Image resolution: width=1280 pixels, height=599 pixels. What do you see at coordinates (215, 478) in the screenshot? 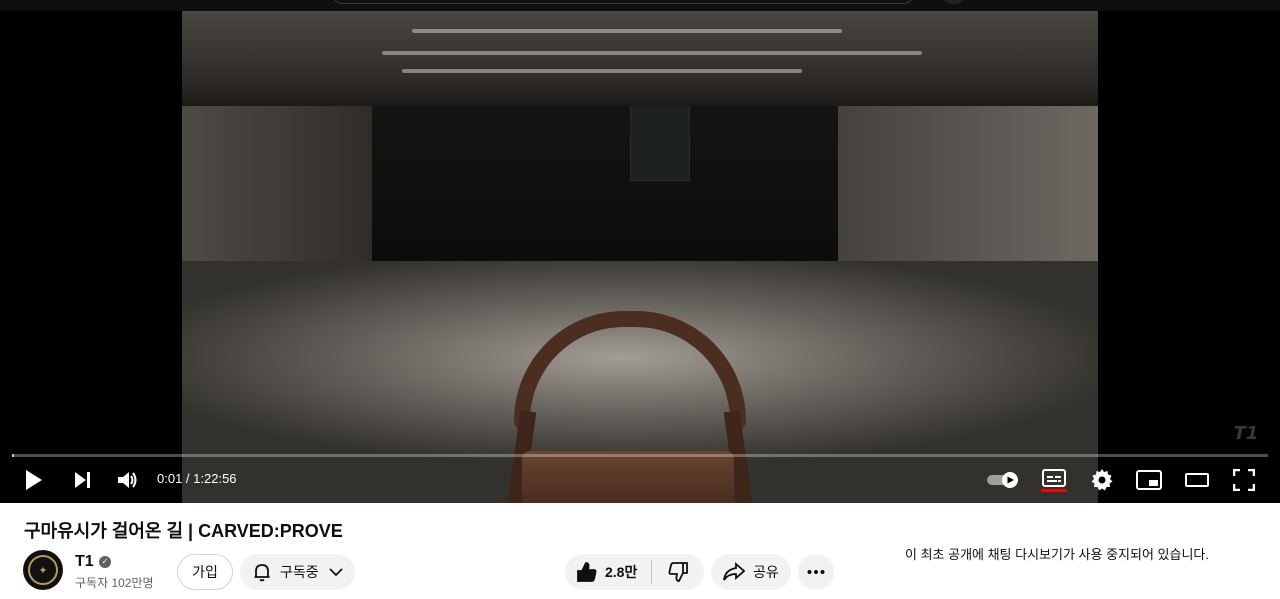
I see `duration: 1:22:56` at bounding box center [215, 478].